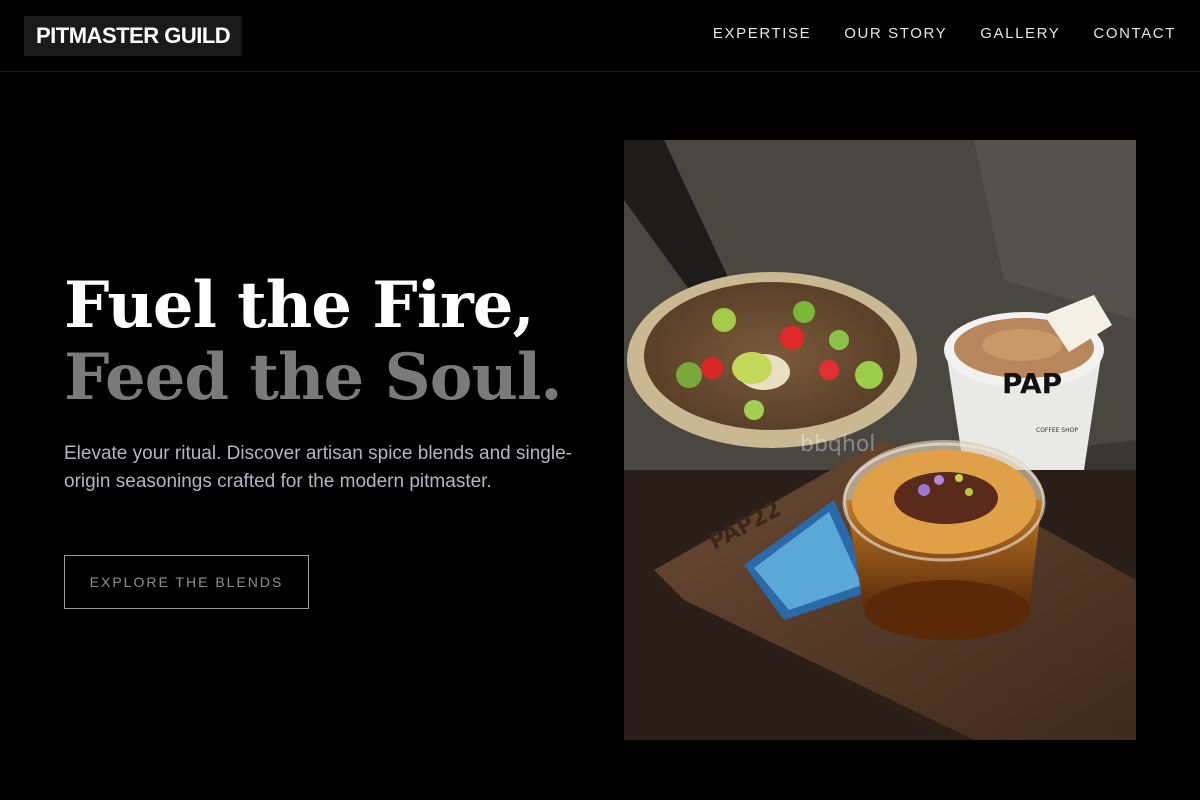  I want to click on headline-line-2: Feed the Soul., so click(313, 377).